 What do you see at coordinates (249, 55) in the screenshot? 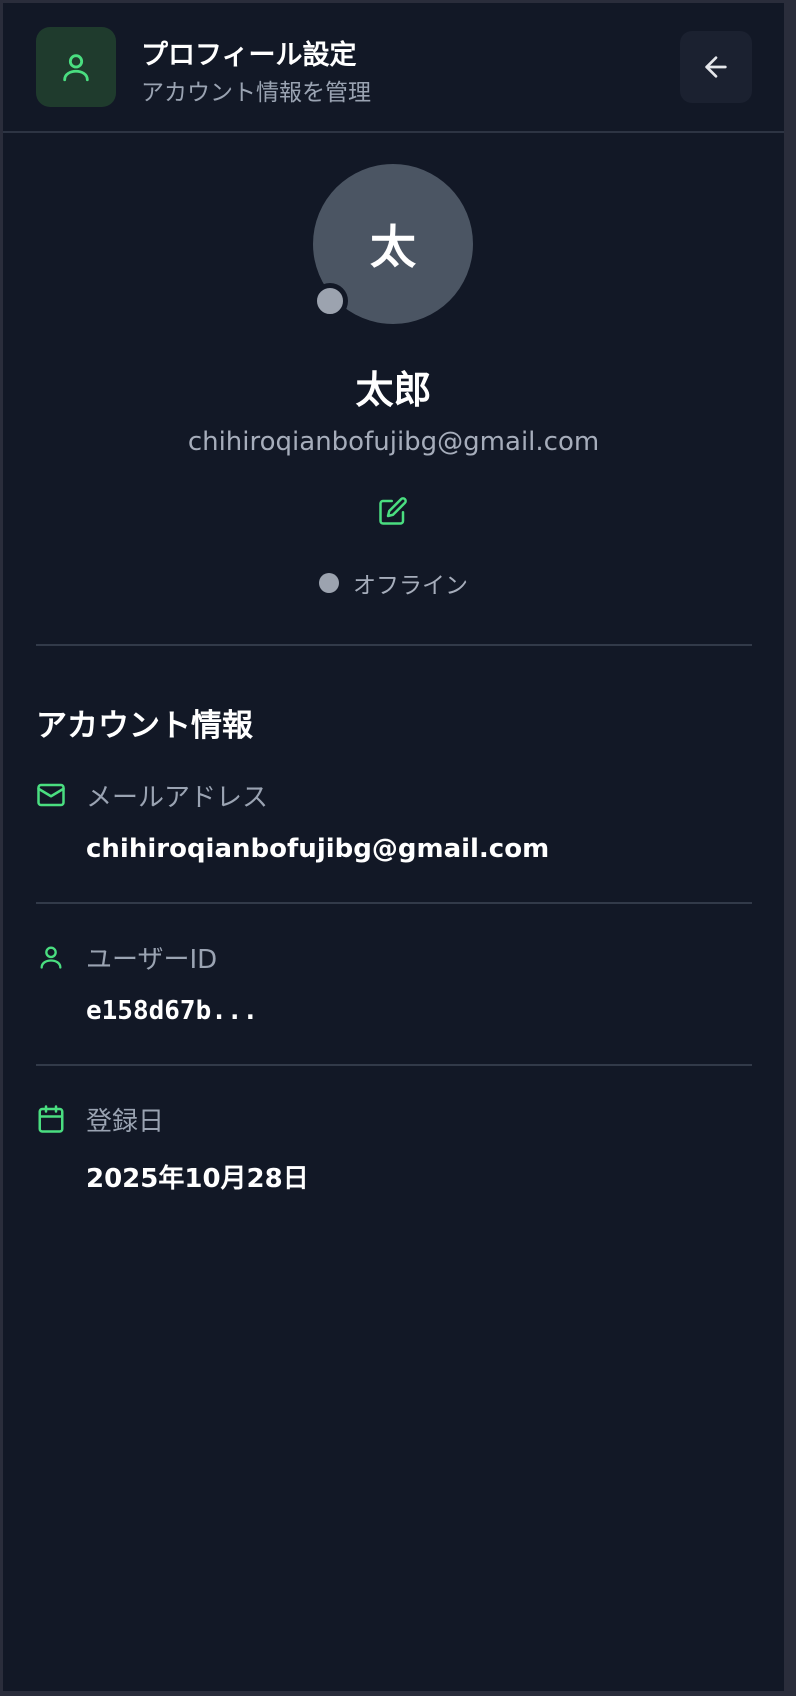
I see `page-title: プロフィール設定` at bounding box center [249, 55].